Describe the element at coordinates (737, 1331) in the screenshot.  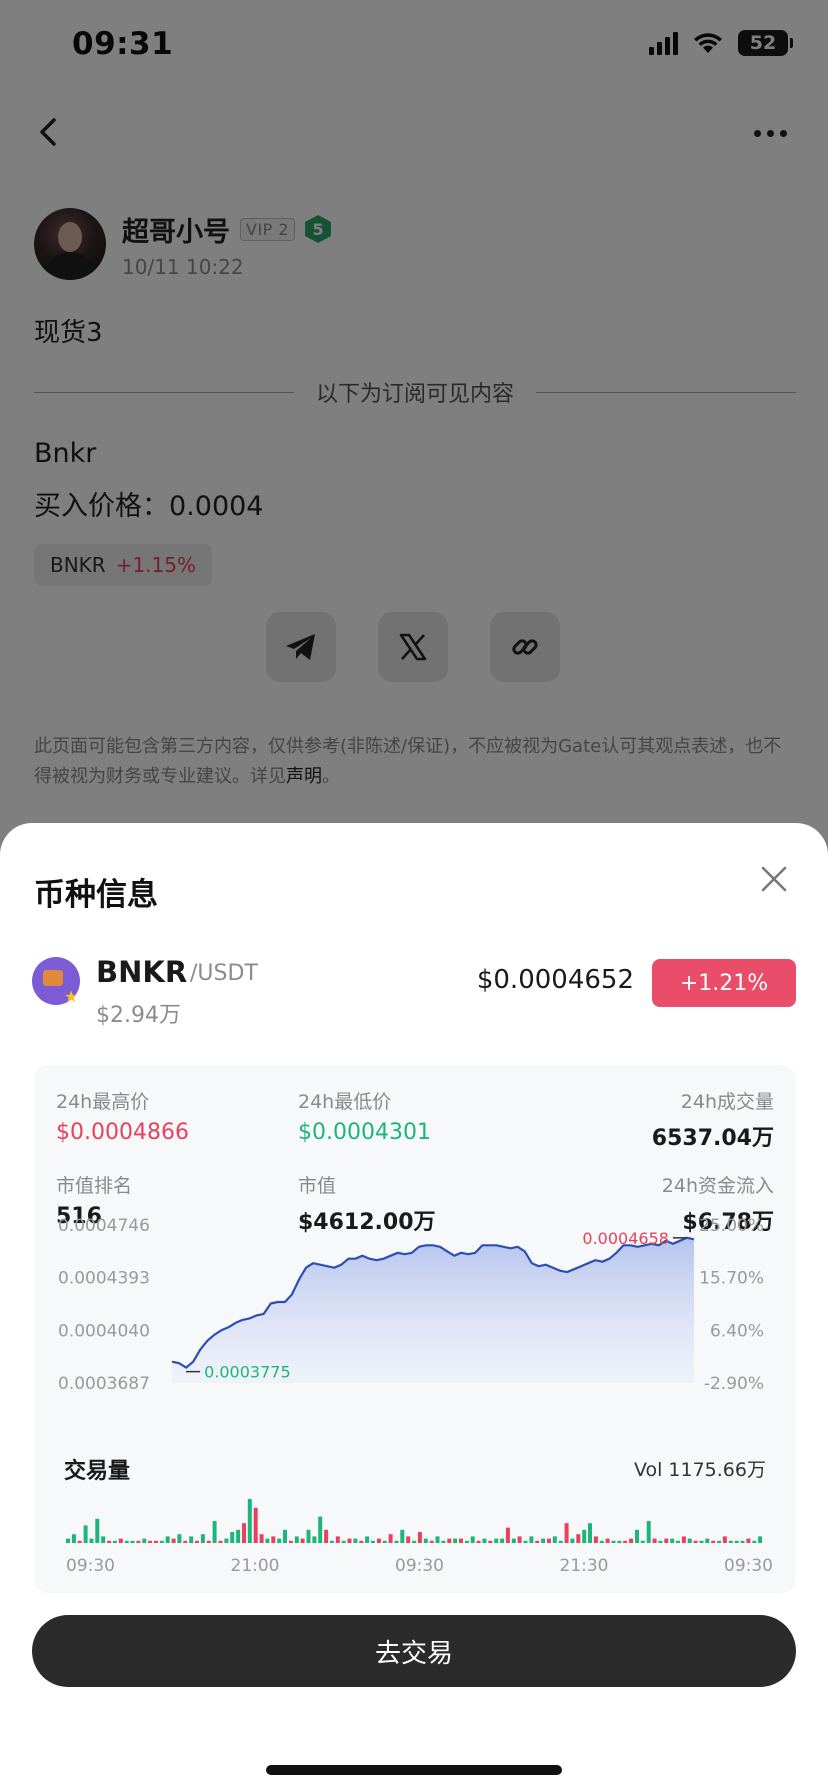
I see `y-axis-percent-label: 6.40%` at that location.